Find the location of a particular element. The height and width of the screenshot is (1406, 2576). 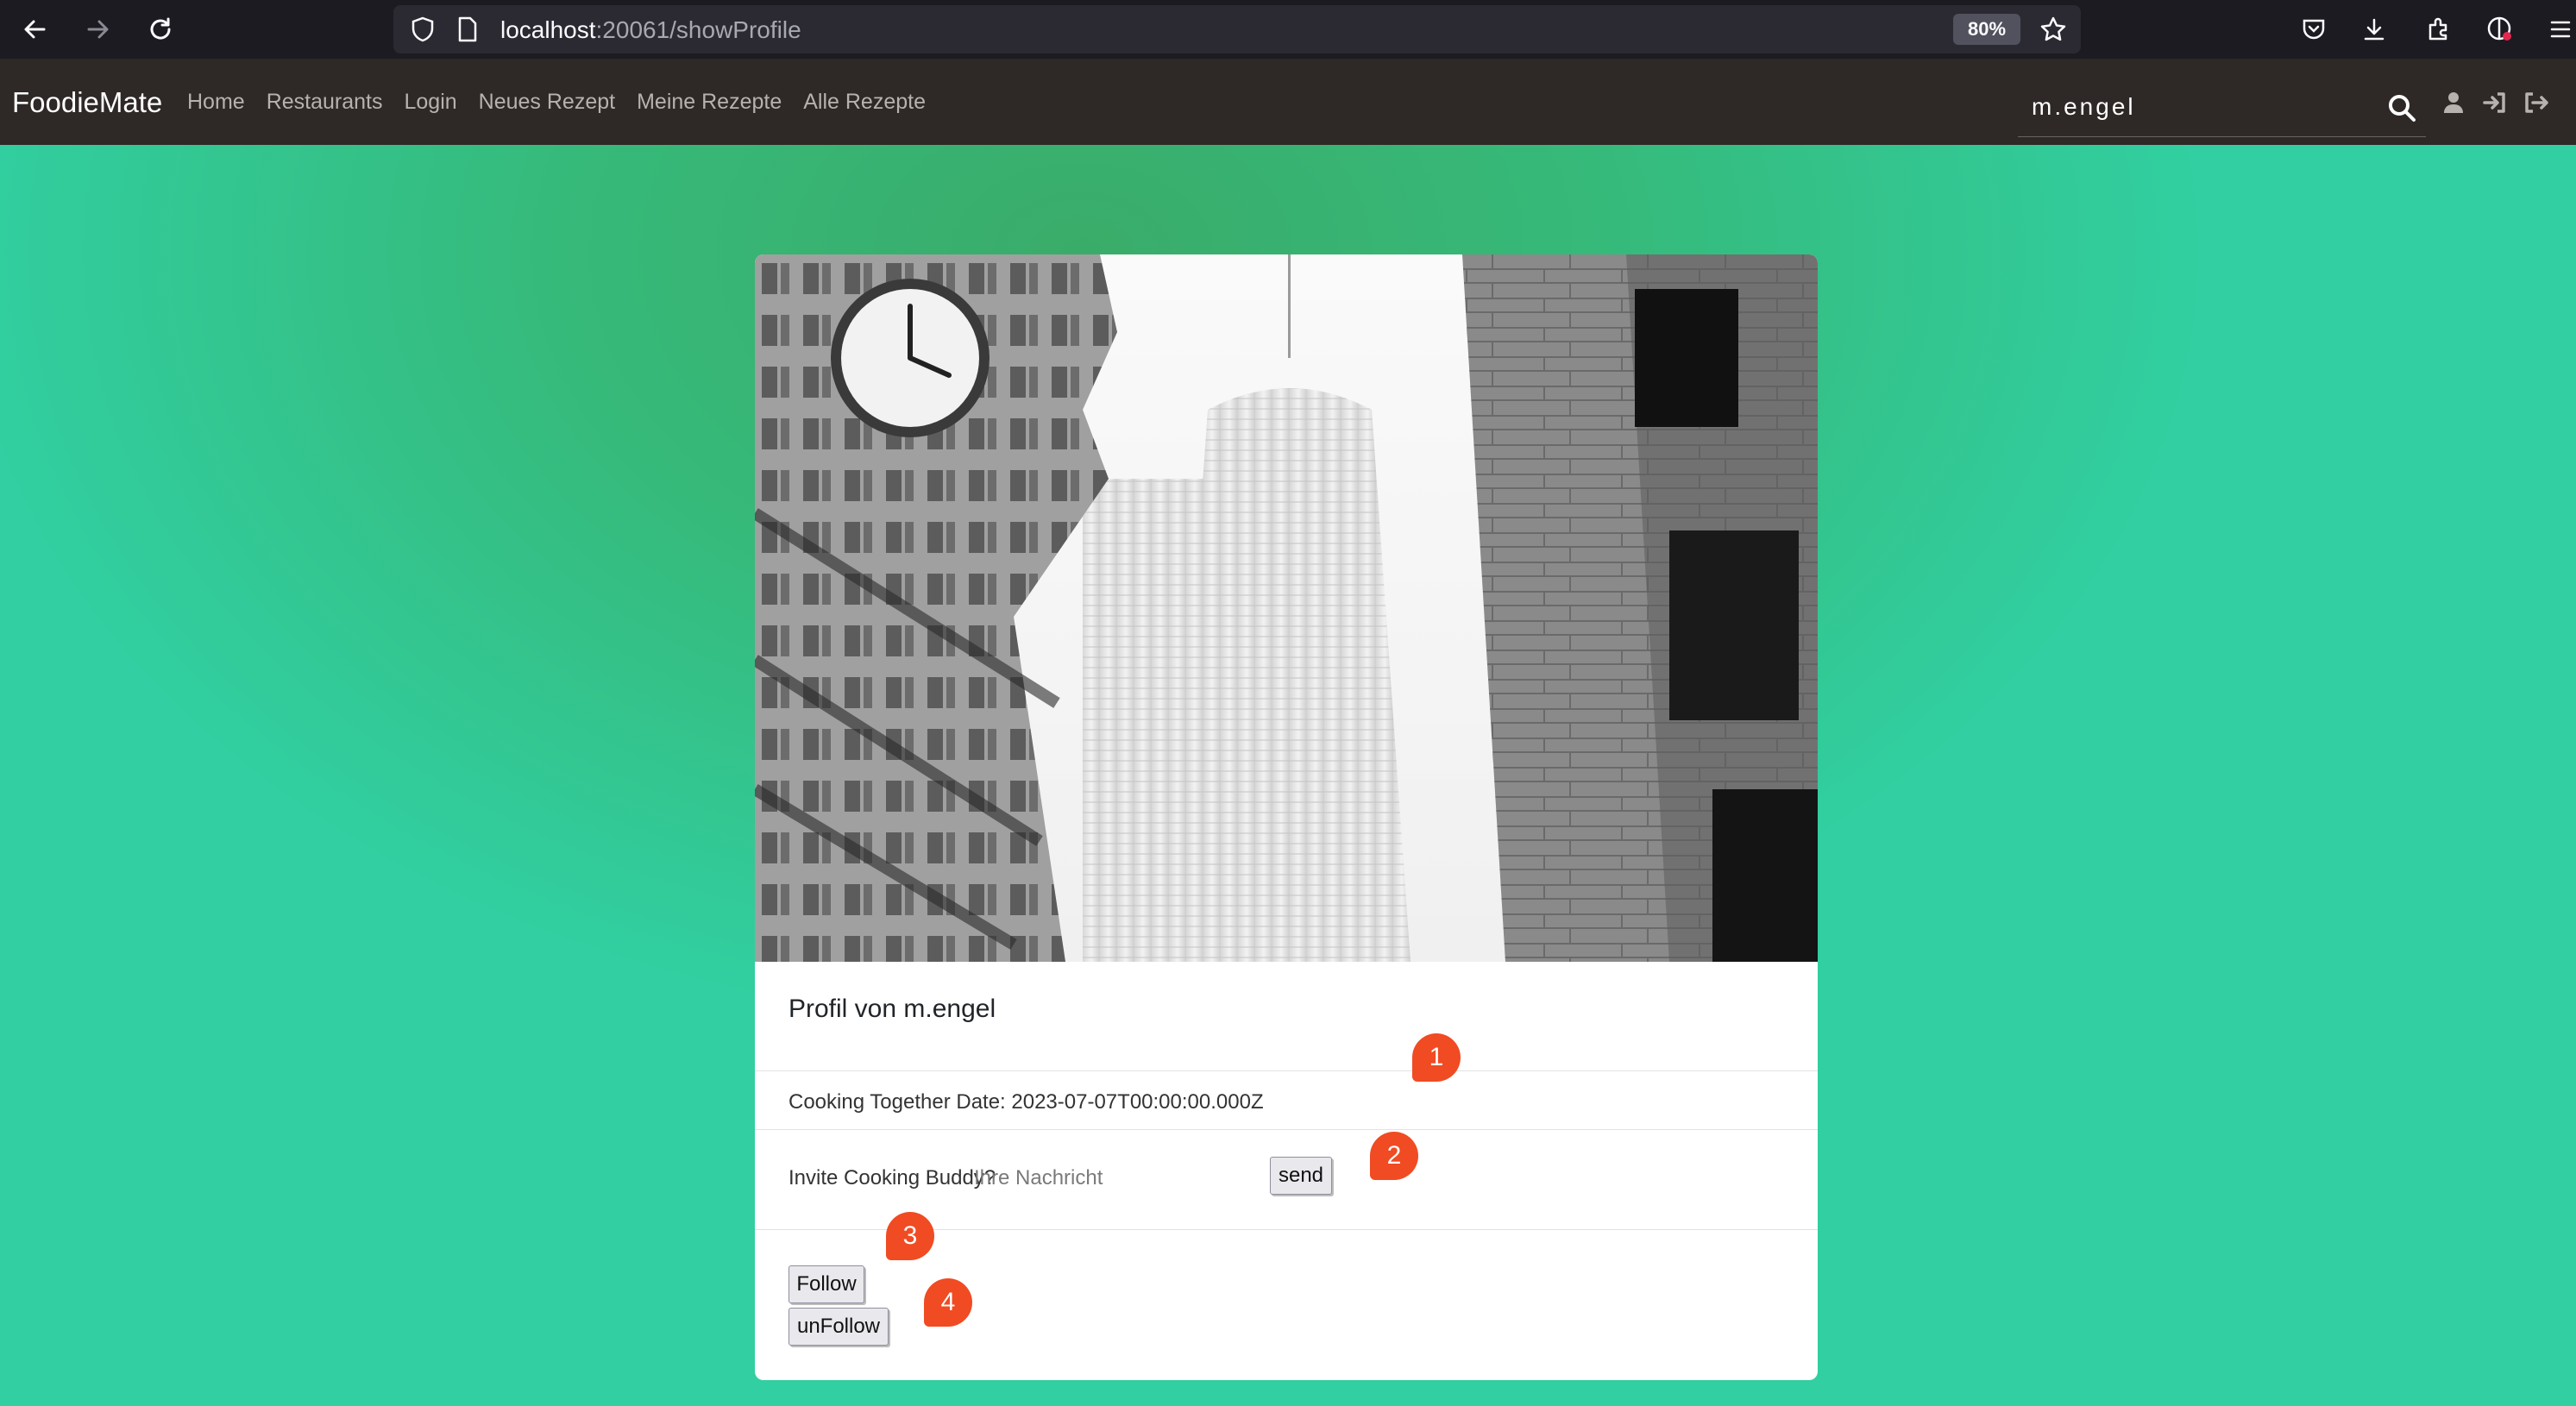

follow-button: Follow is located at coordinates (826, 1284).